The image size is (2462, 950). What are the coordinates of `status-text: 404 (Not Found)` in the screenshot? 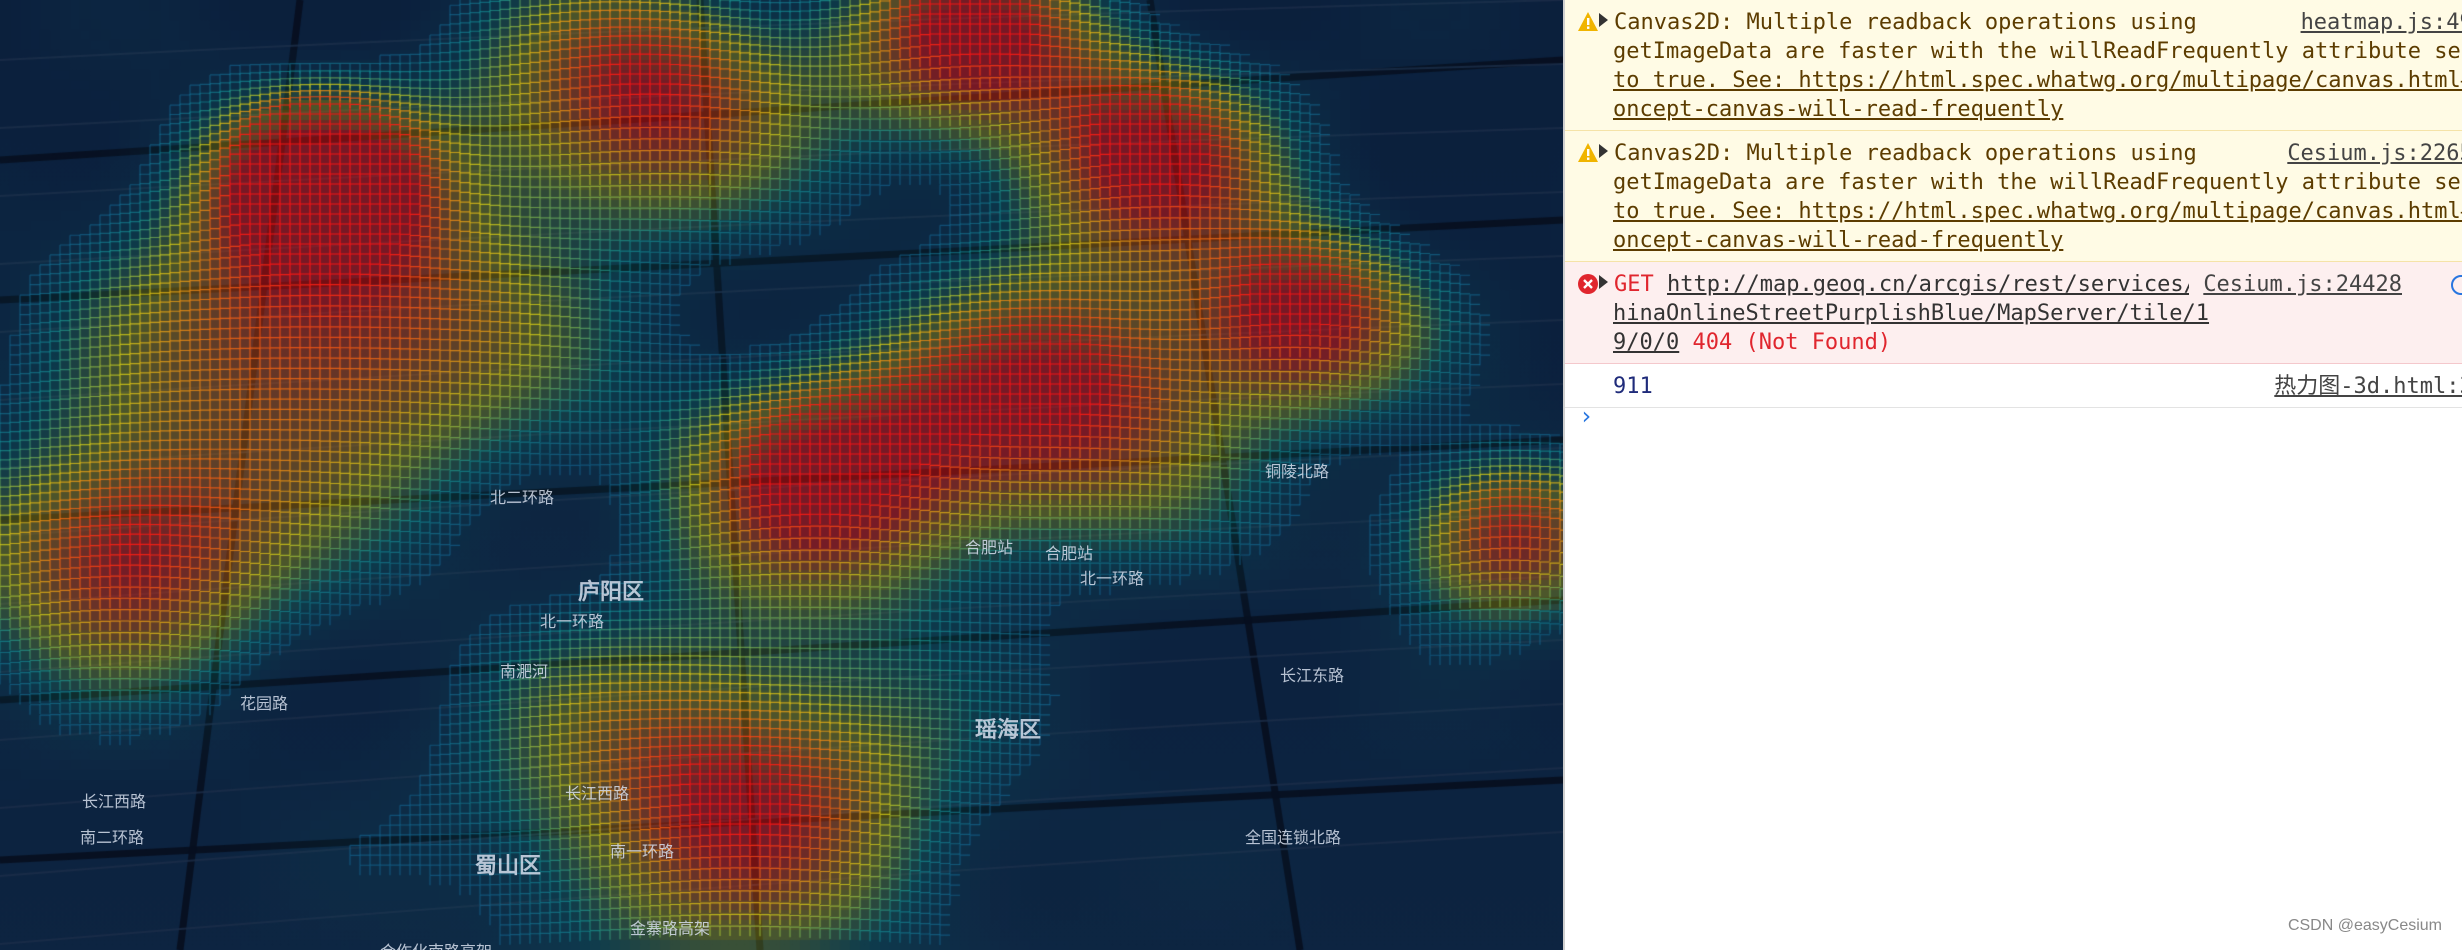 It's located at (1792, 342).